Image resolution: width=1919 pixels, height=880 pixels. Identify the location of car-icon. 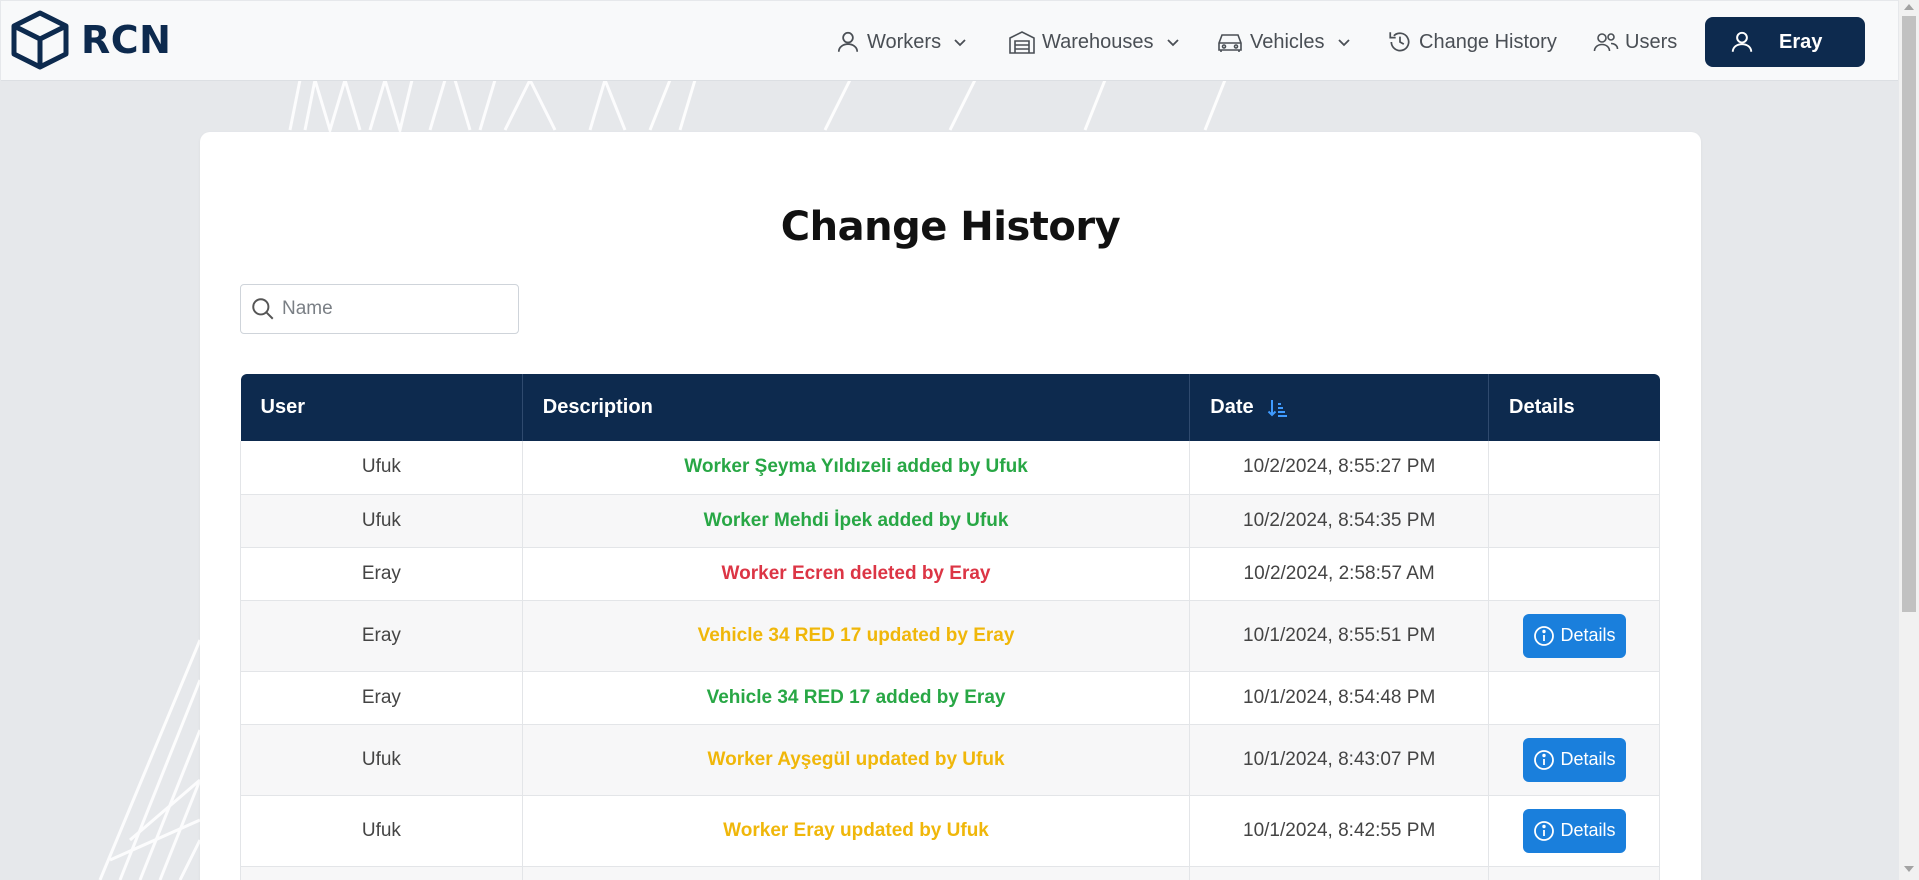
(1230, 43).